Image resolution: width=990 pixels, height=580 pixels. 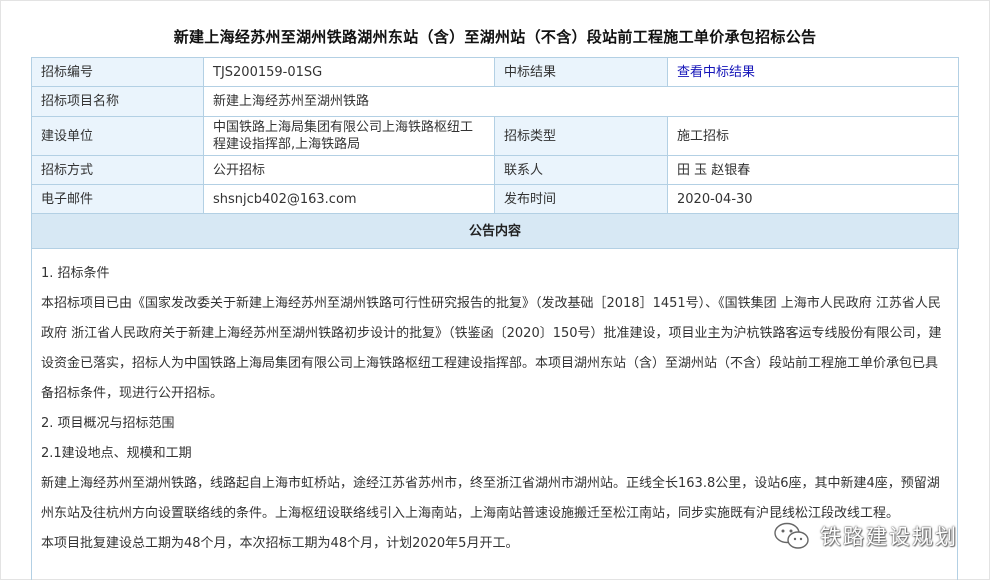 I want to click on builder-label: 建设单位, so click(x=117, y=136).